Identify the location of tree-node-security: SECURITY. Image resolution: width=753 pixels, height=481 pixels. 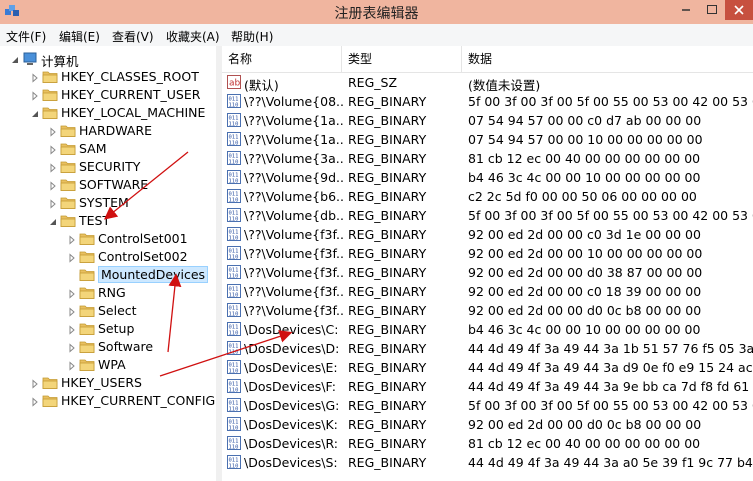
(108, 167).